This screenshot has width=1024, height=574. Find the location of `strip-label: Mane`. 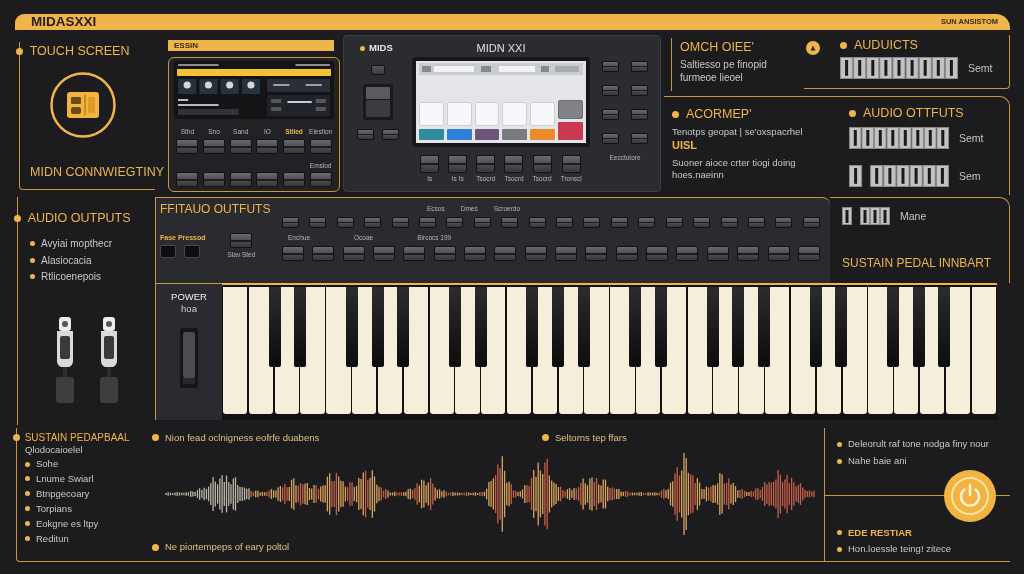

strip-label: Mane is located at coordinates (913, 216).